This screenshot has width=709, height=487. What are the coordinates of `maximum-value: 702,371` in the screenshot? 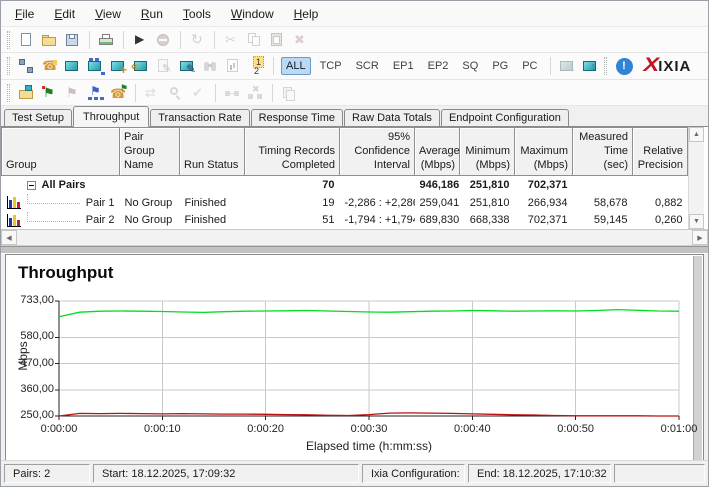 It's located at (547, 185).